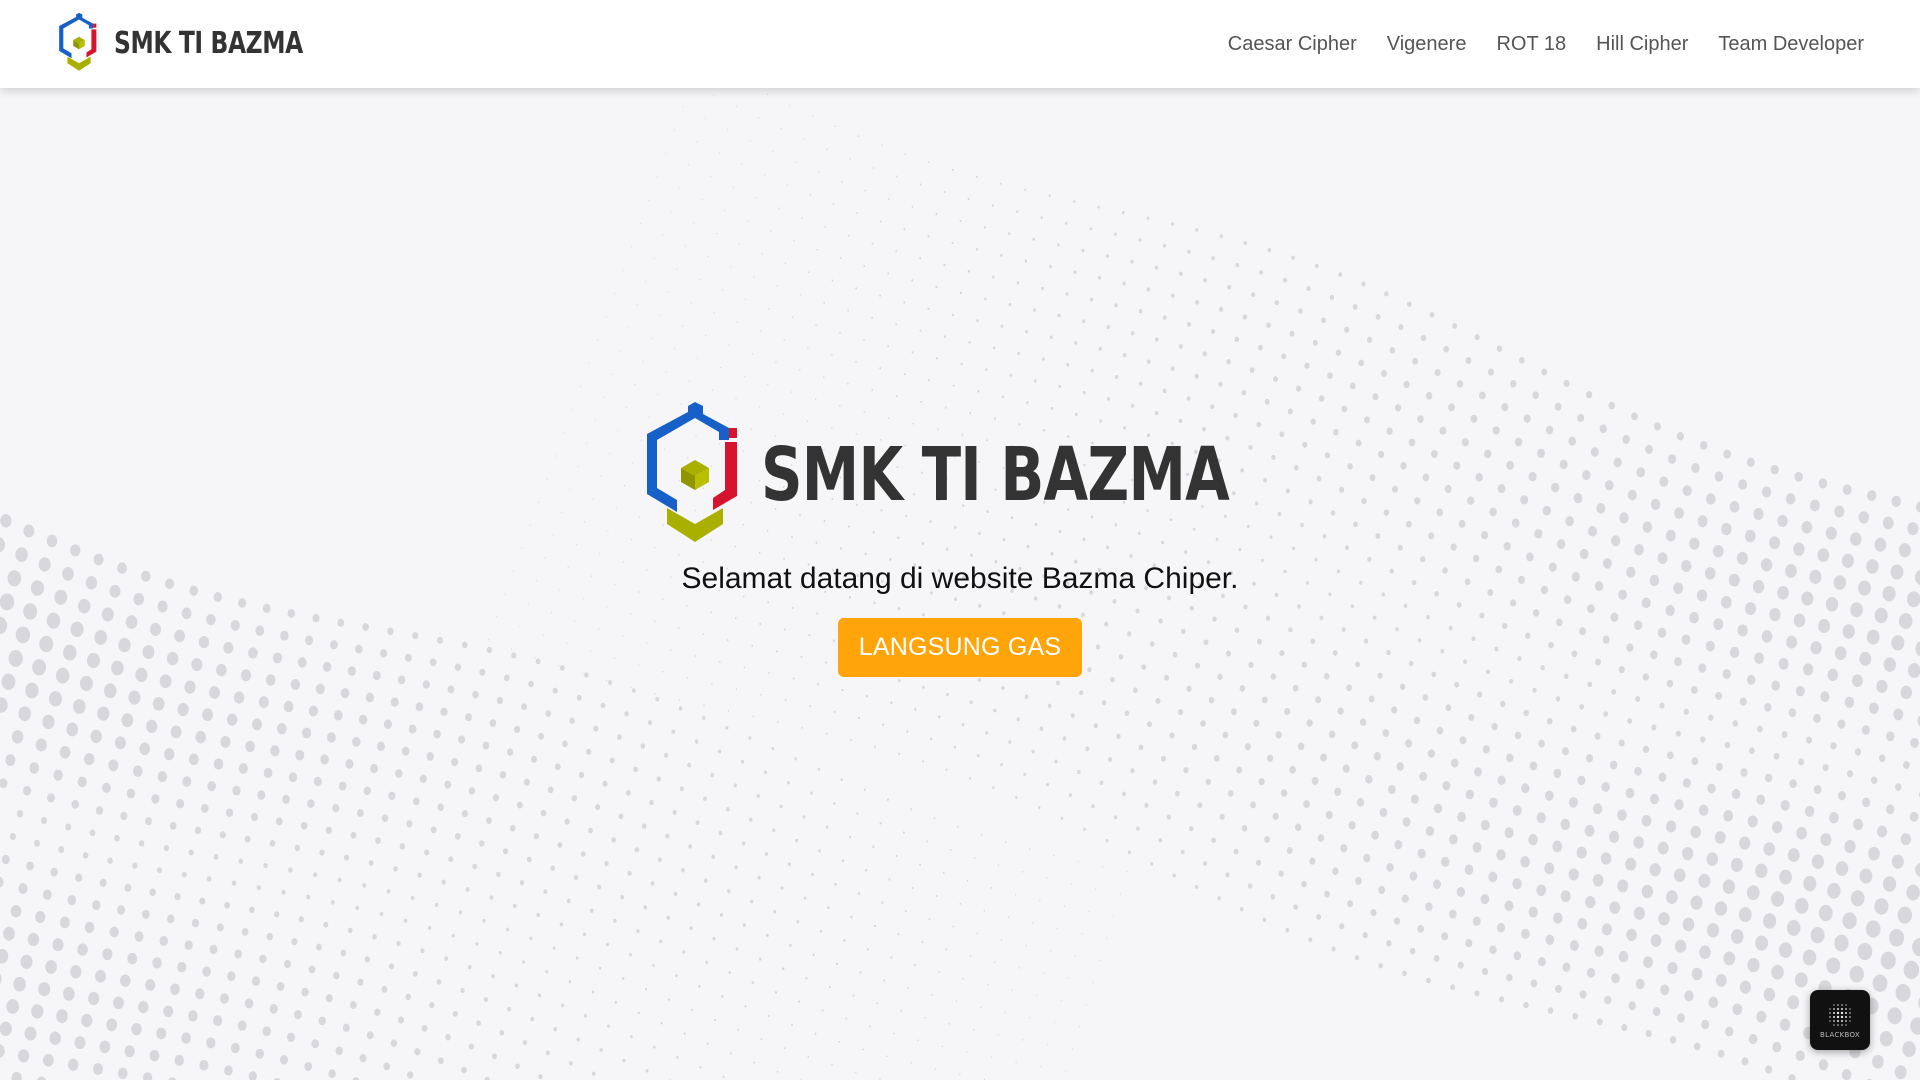 This screenshot has width=1920, height=1080. I want to click on nav-link-rot-18: ROT 18, so click(1531, 44).